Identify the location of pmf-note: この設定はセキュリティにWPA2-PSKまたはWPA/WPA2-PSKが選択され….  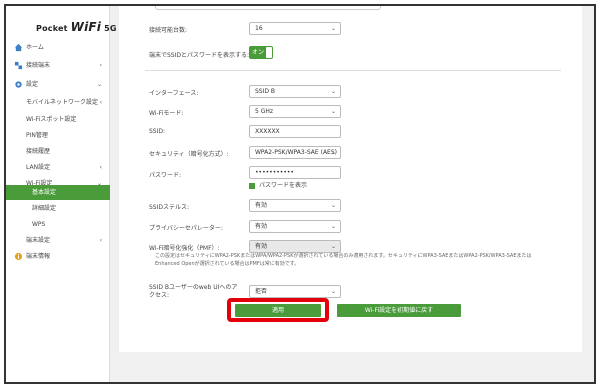
(343, 260).